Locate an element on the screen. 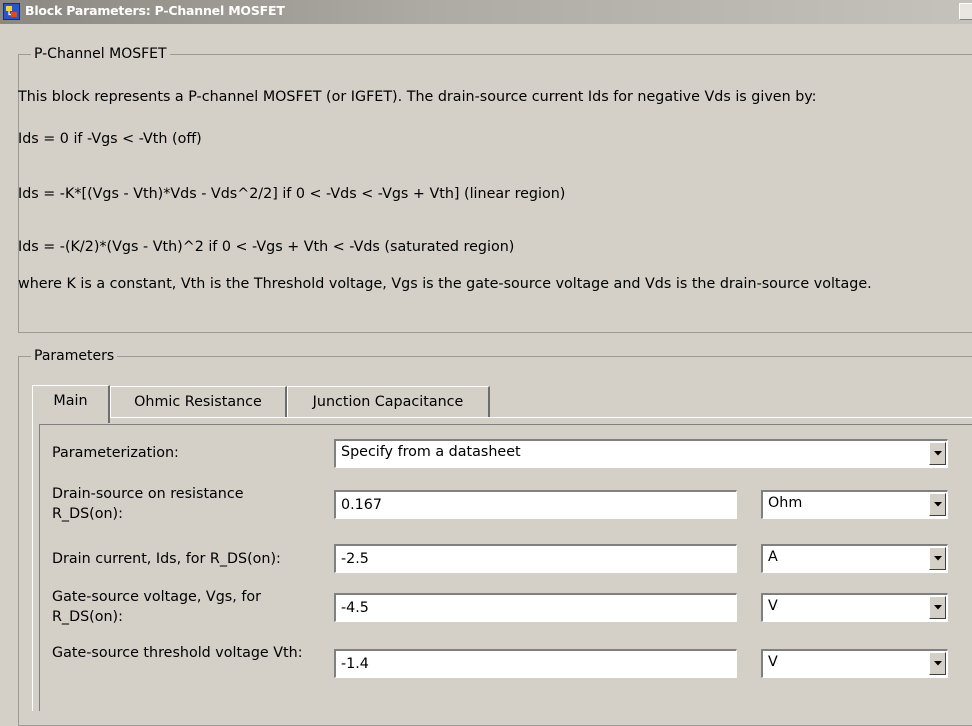 The width and height of the screenshot is (972, 726). vgs-label: Gate-source voltage, Vgs, for R_DS(on): is located at coordinates (156, 607).